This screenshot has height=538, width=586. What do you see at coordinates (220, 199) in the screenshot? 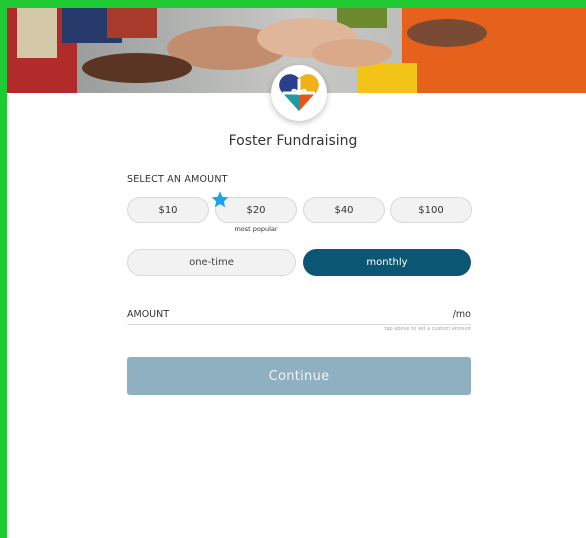
I see `star-icon` at bounding box center [220, 199].